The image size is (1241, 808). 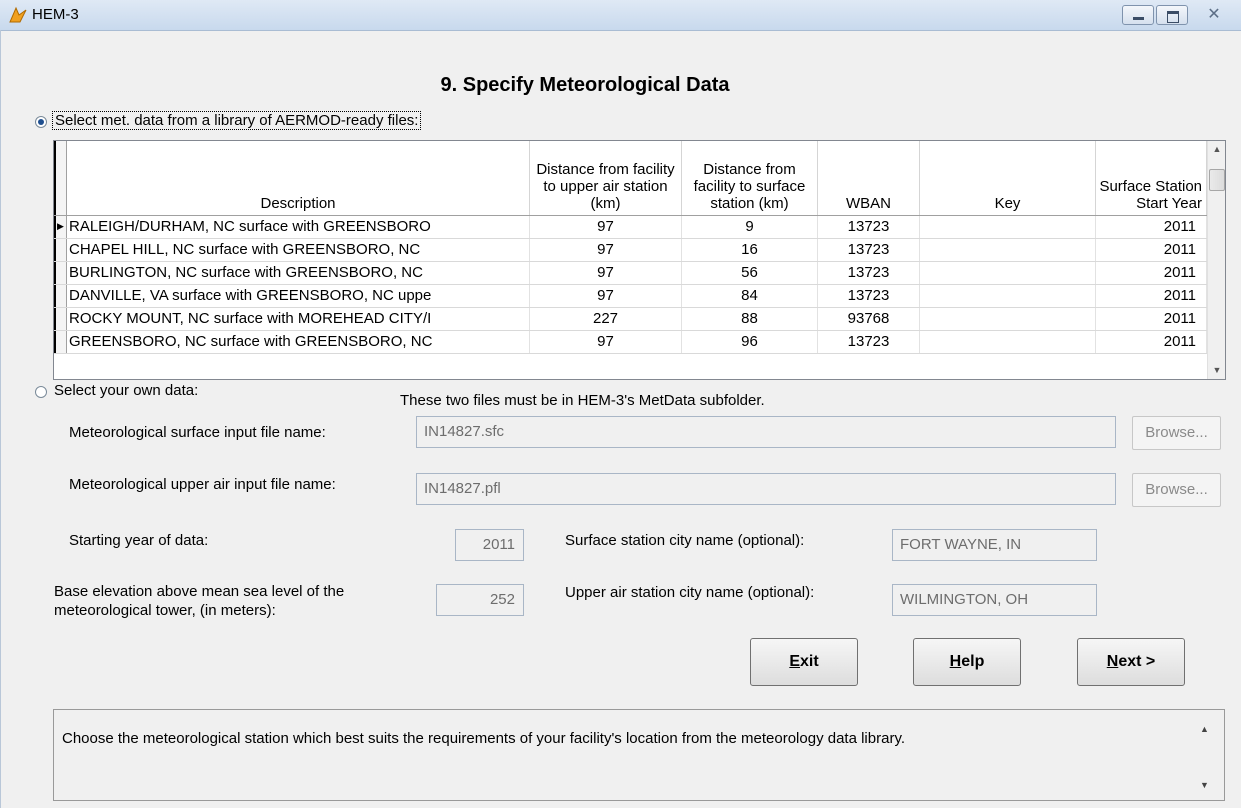 I want to click on exit-button: Exit, so click(x=804, y=662).